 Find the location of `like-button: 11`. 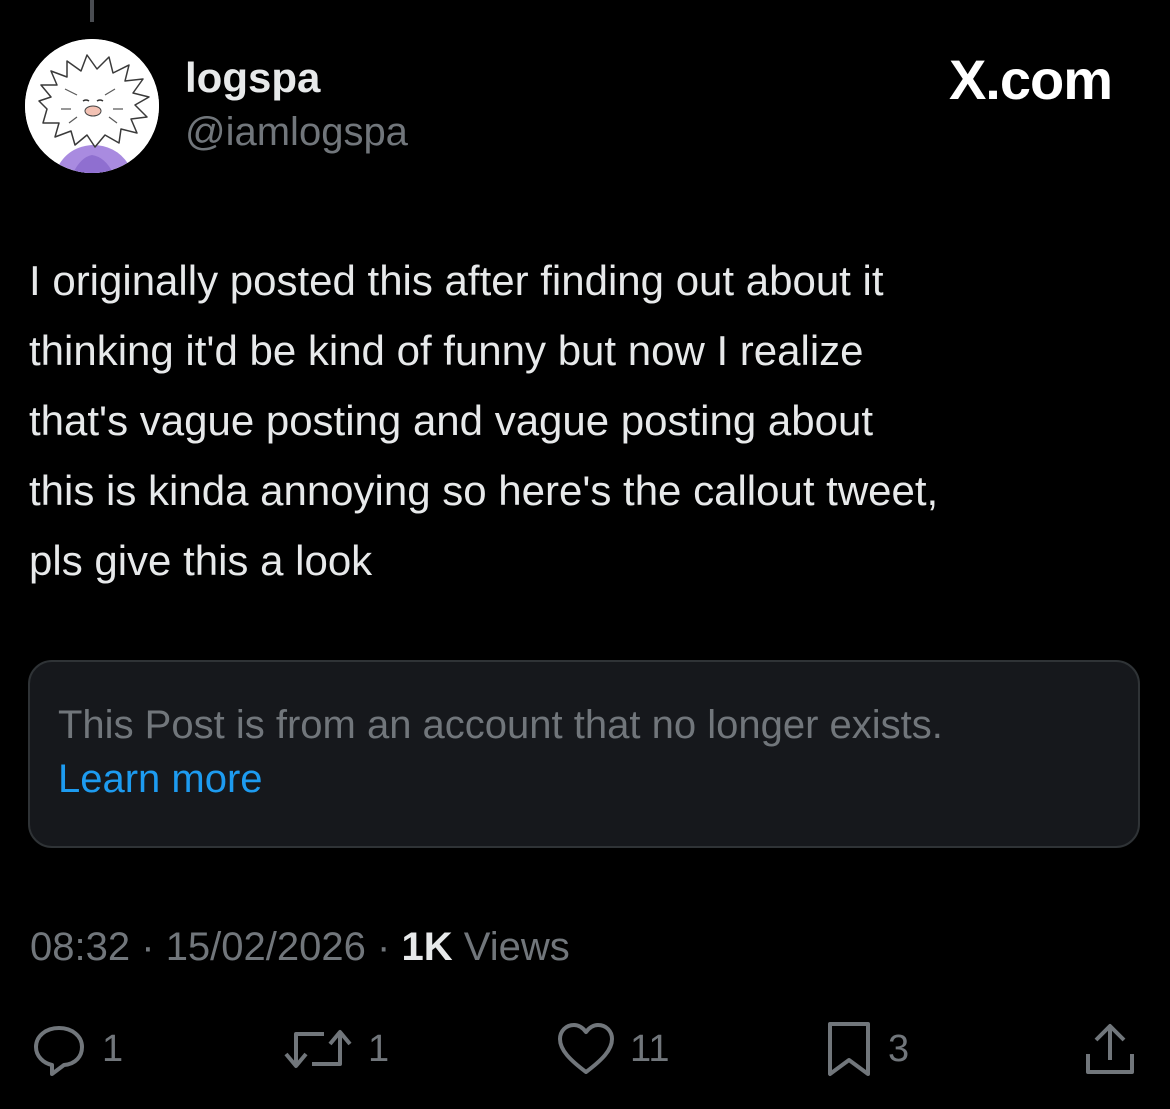

like-button: 11 is located at coordinates (612, 1049).